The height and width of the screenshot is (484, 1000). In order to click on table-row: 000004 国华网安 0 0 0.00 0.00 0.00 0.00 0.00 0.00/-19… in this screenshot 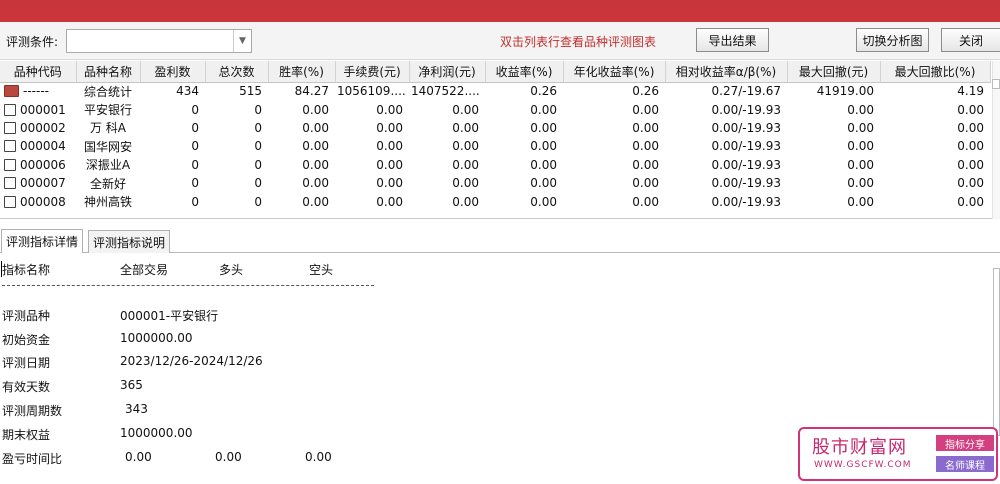, I will do `click(495, 146)`.